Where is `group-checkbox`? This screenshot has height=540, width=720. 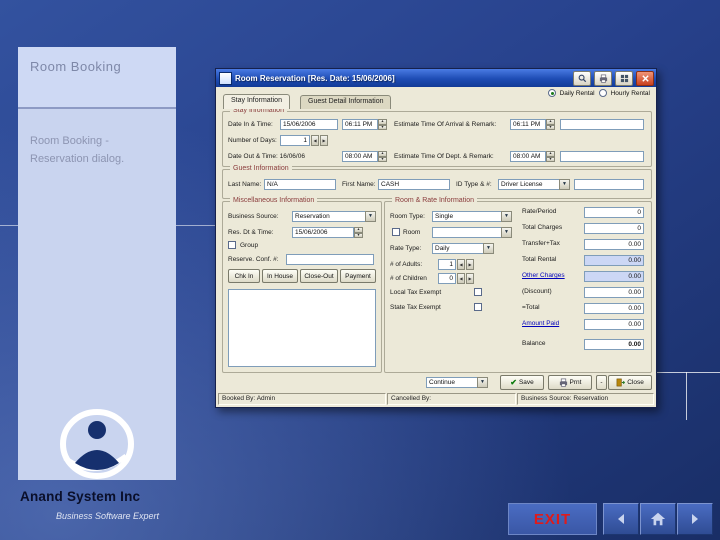
group-checkbox is located at coordinates (232, 245).